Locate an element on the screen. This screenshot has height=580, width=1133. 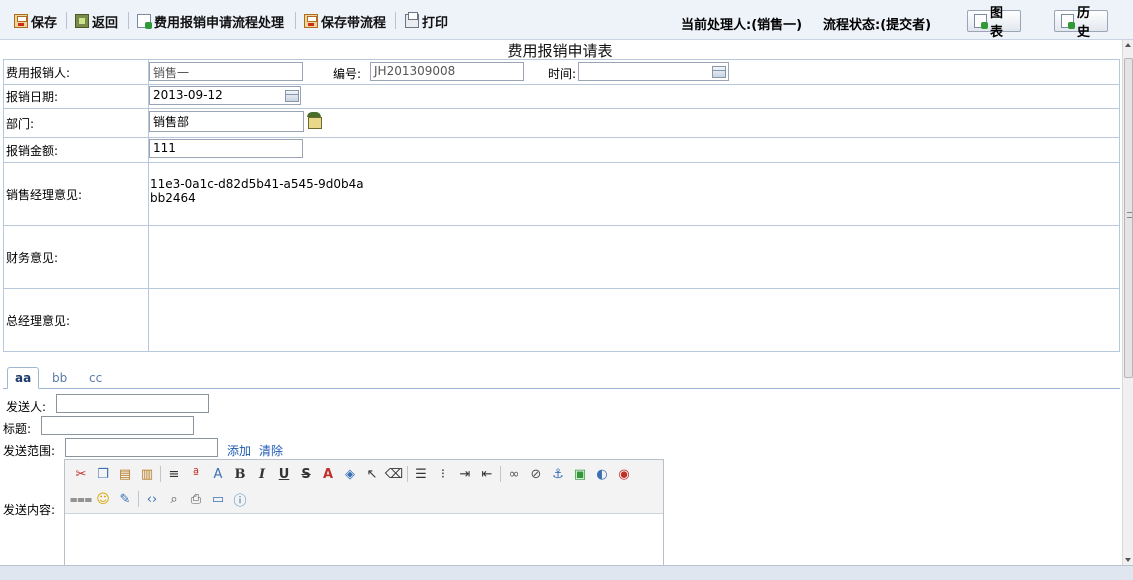
scrollbar-thumb is located at coordinates (1128, 218).